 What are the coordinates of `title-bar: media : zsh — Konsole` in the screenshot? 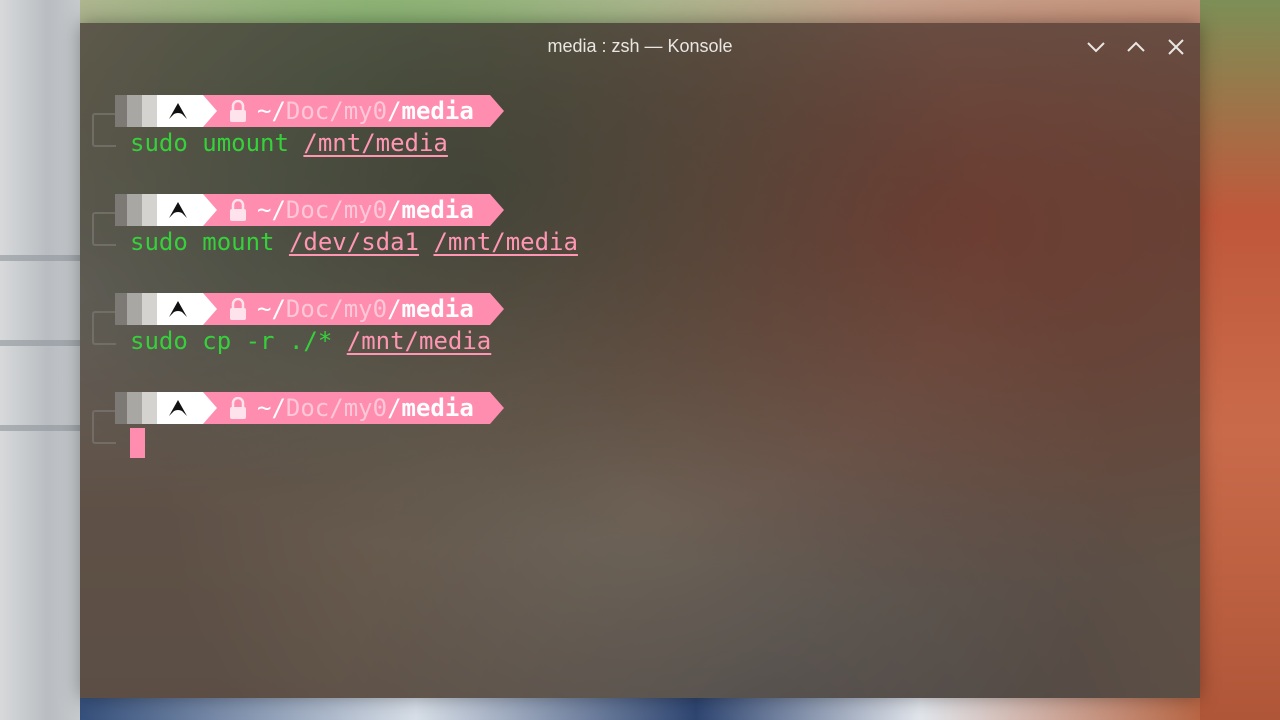 It's located at (640, 47).